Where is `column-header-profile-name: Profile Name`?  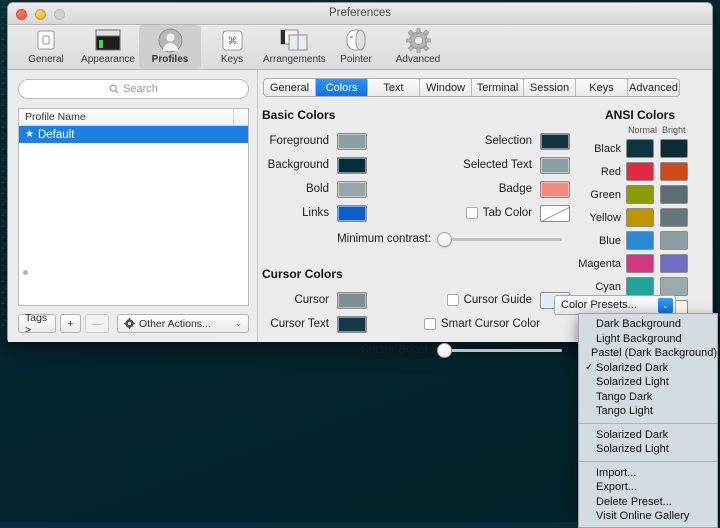 column-header-profile-name: Profile Name is located at coordinates (126, 117).